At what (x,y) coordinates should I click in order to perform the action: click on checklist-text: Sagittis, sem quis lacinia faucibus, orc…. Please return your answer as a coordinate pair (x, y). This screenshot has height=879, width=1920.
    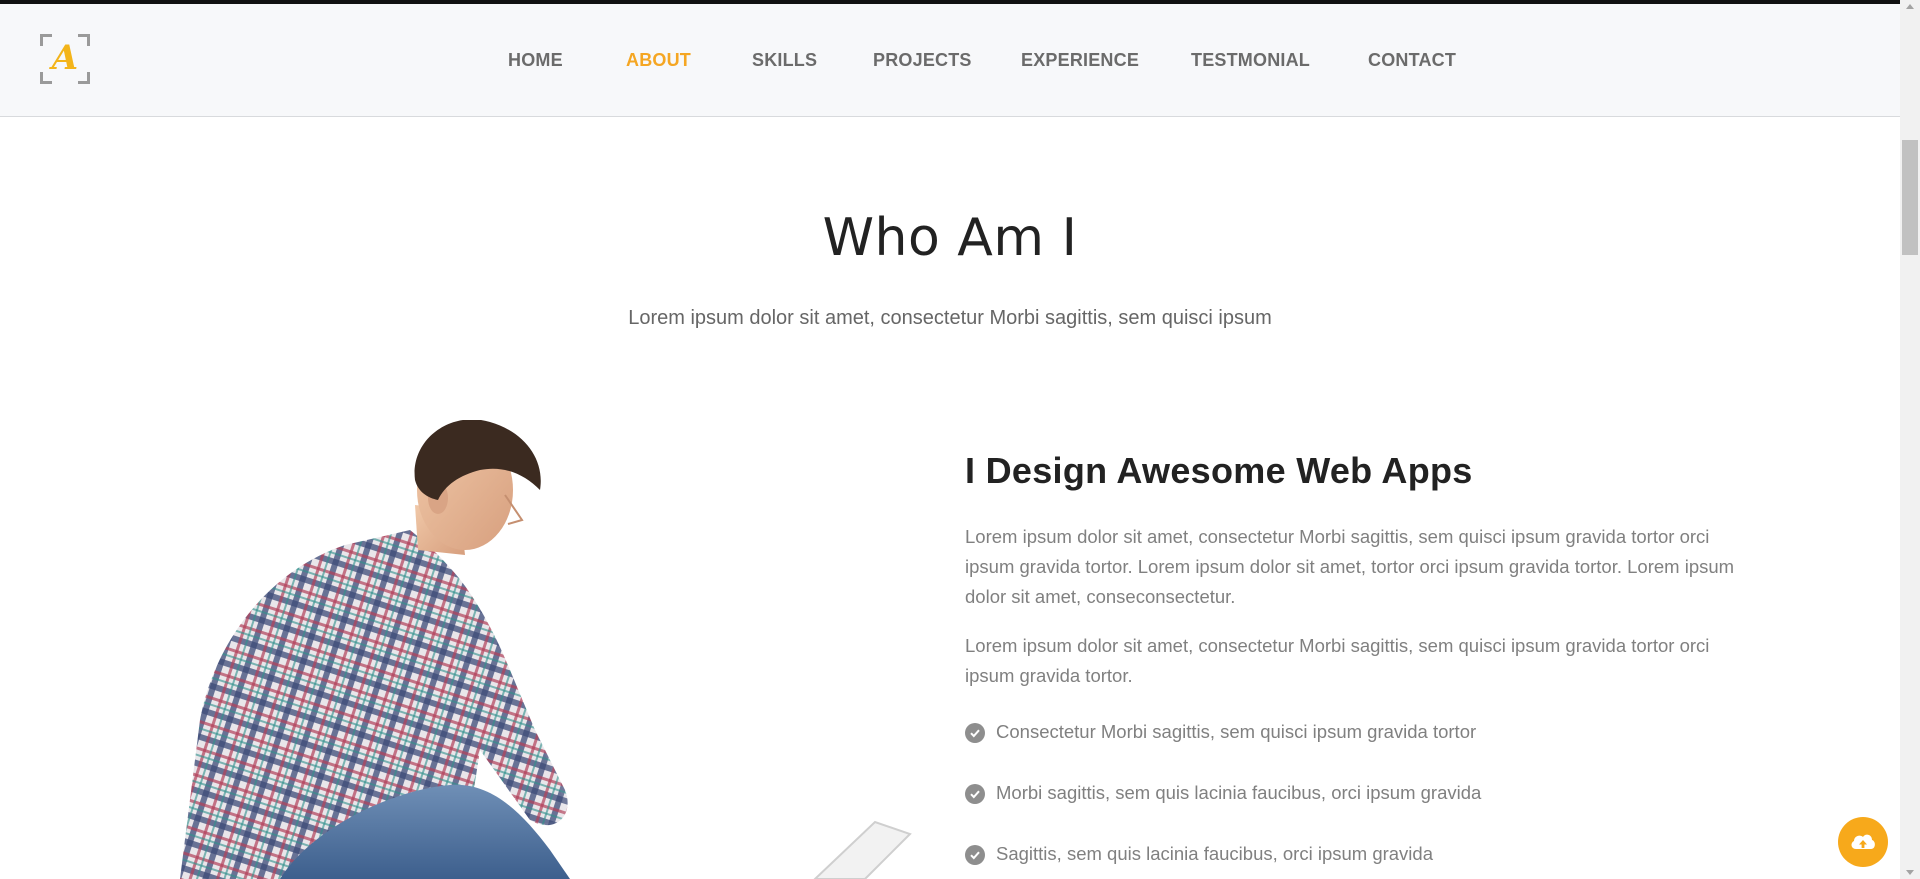
    Looking at the image, I should click on (1214, 853).